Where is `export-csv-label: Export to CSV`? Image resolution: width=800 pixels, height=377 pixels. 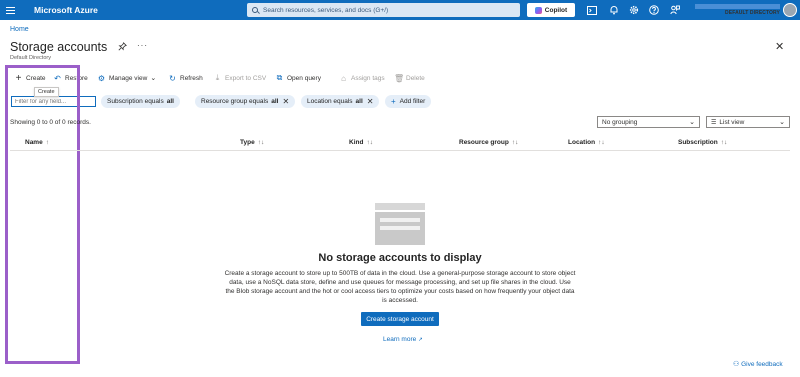
export-csv-label: Export to CSV is located at coordinates (246, 78).